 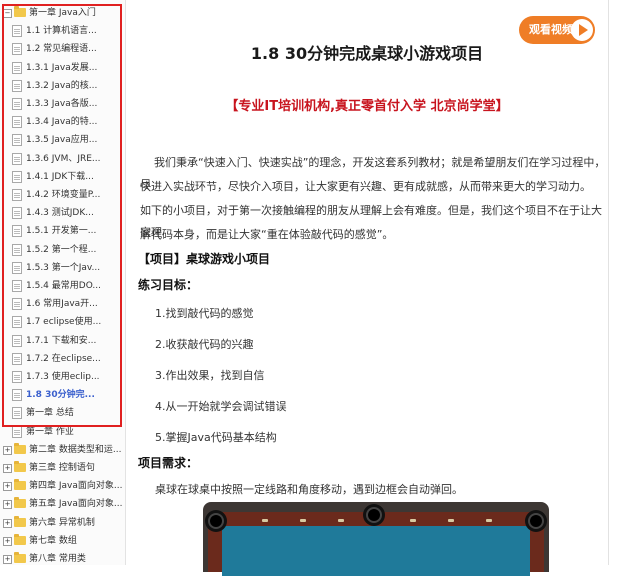 I want to click on goal-item: 3.作出效果，找到自信, so click(x=210, y=375).